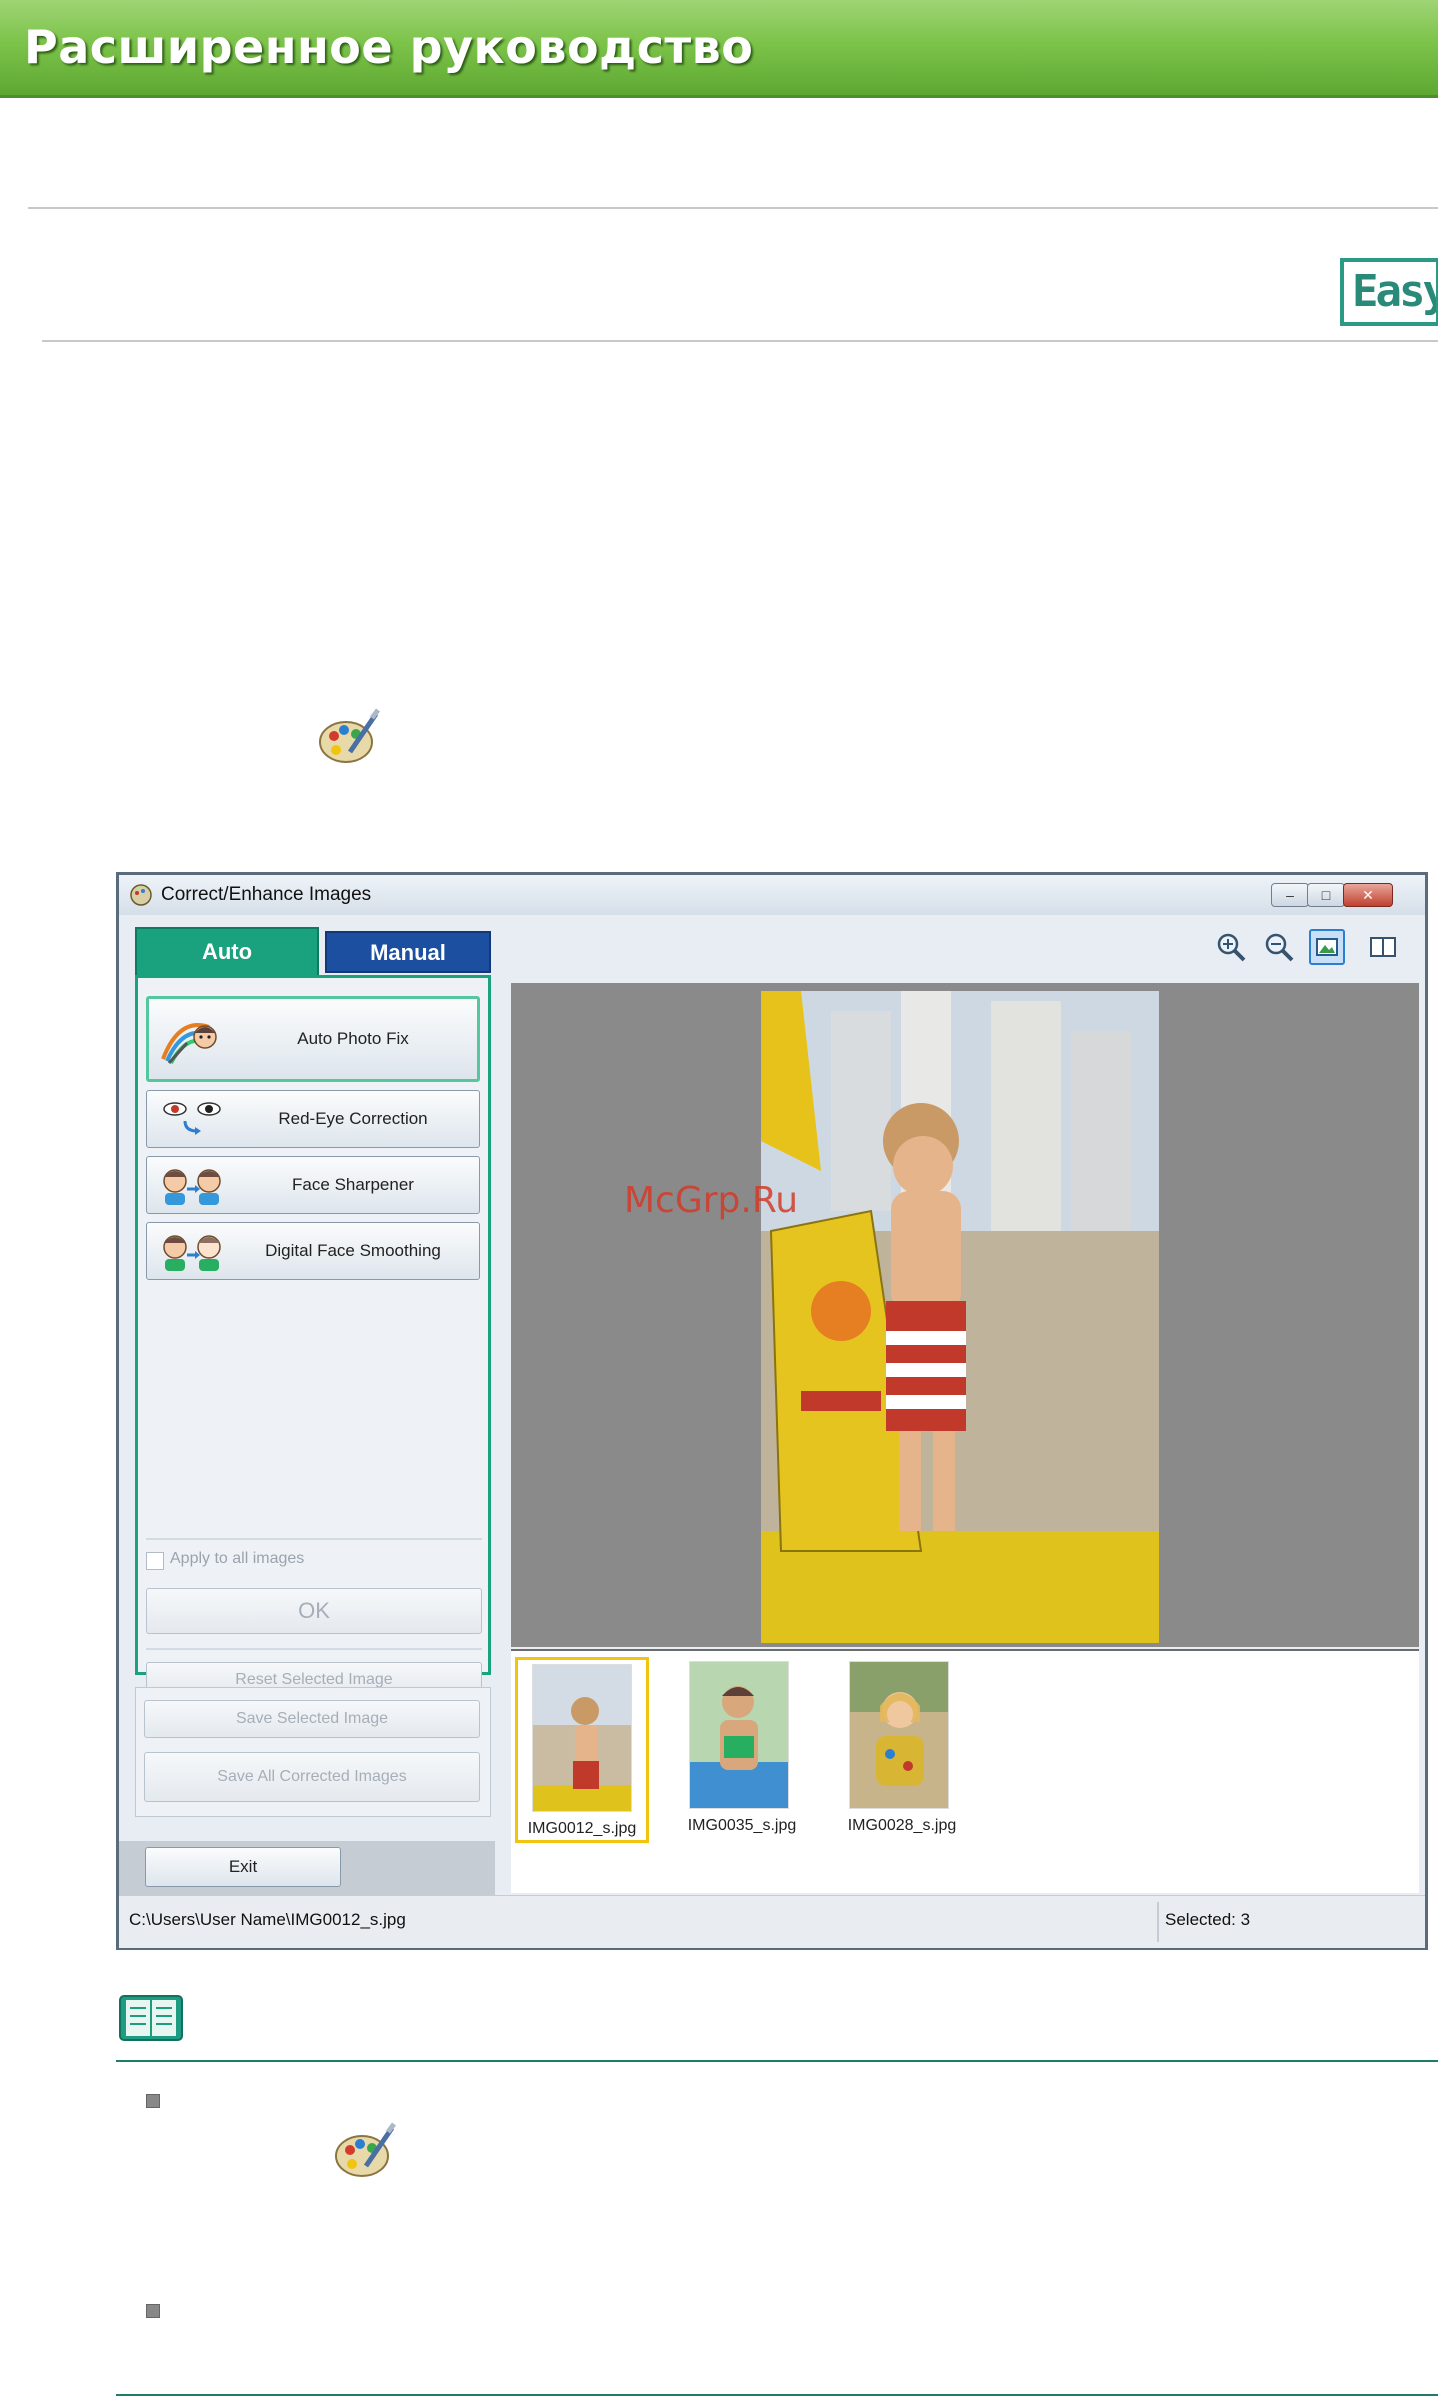  I want to click on digital-face-smoothing-button: Digital Face Smoothing, so click(313, 1251).